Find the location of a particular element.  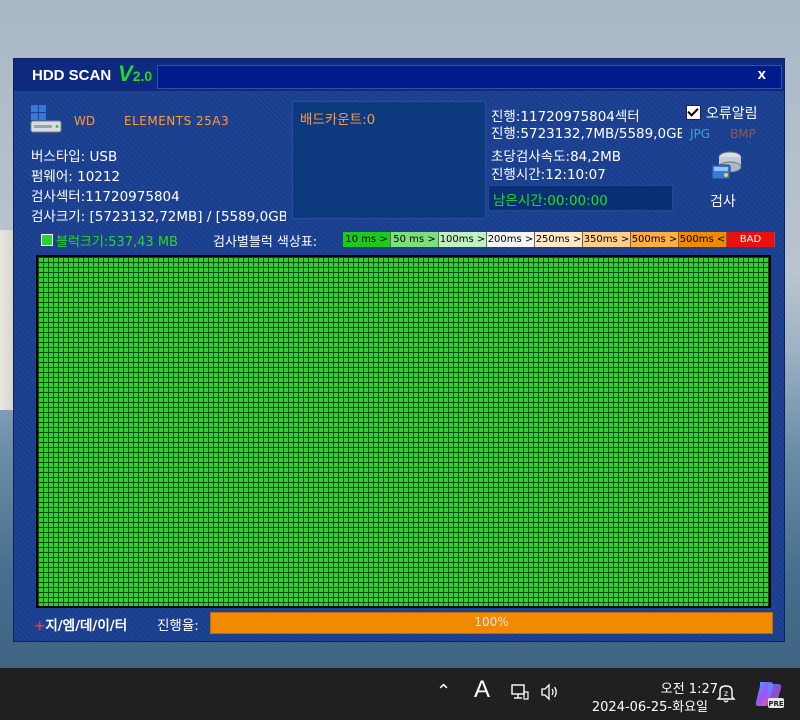

title-strip is located at coordinates (469, 77).